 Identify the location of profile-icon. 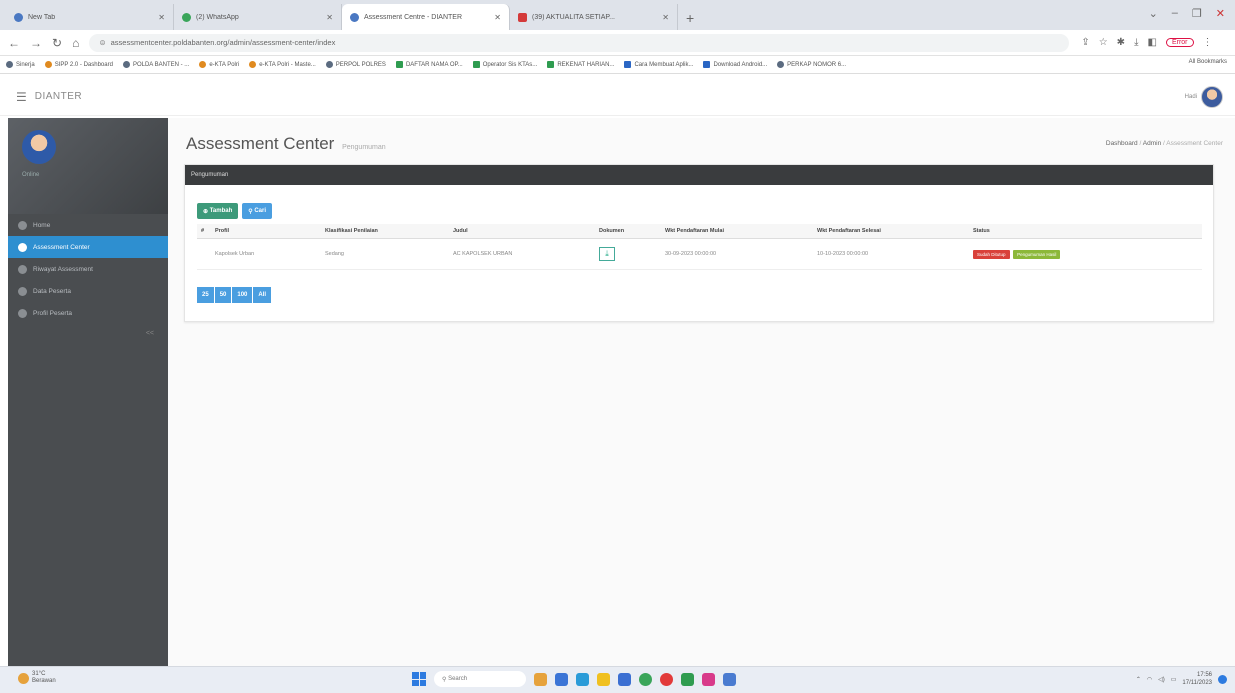
(22, 313).